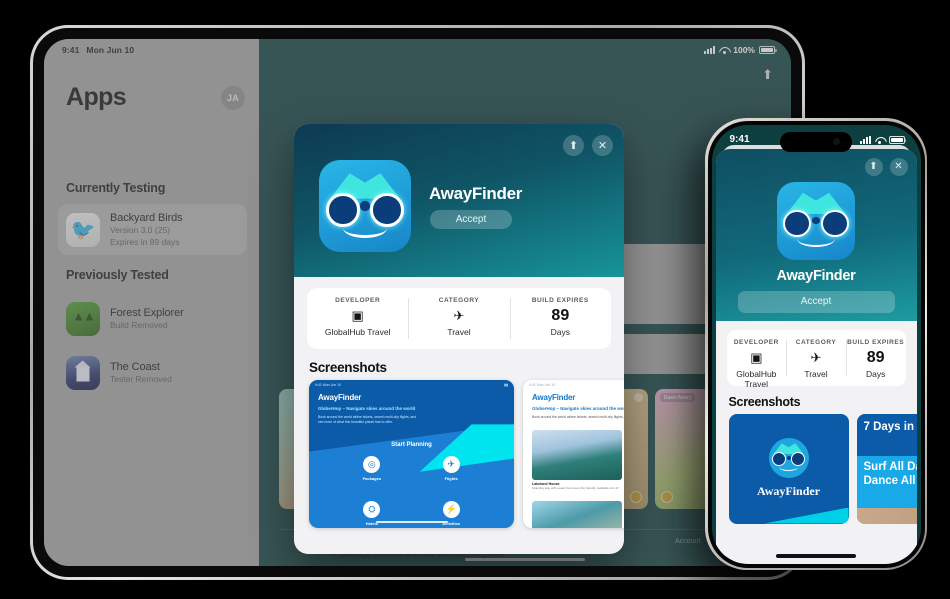  I want to click on hotels-icon: ⛭, so click(372, 509).